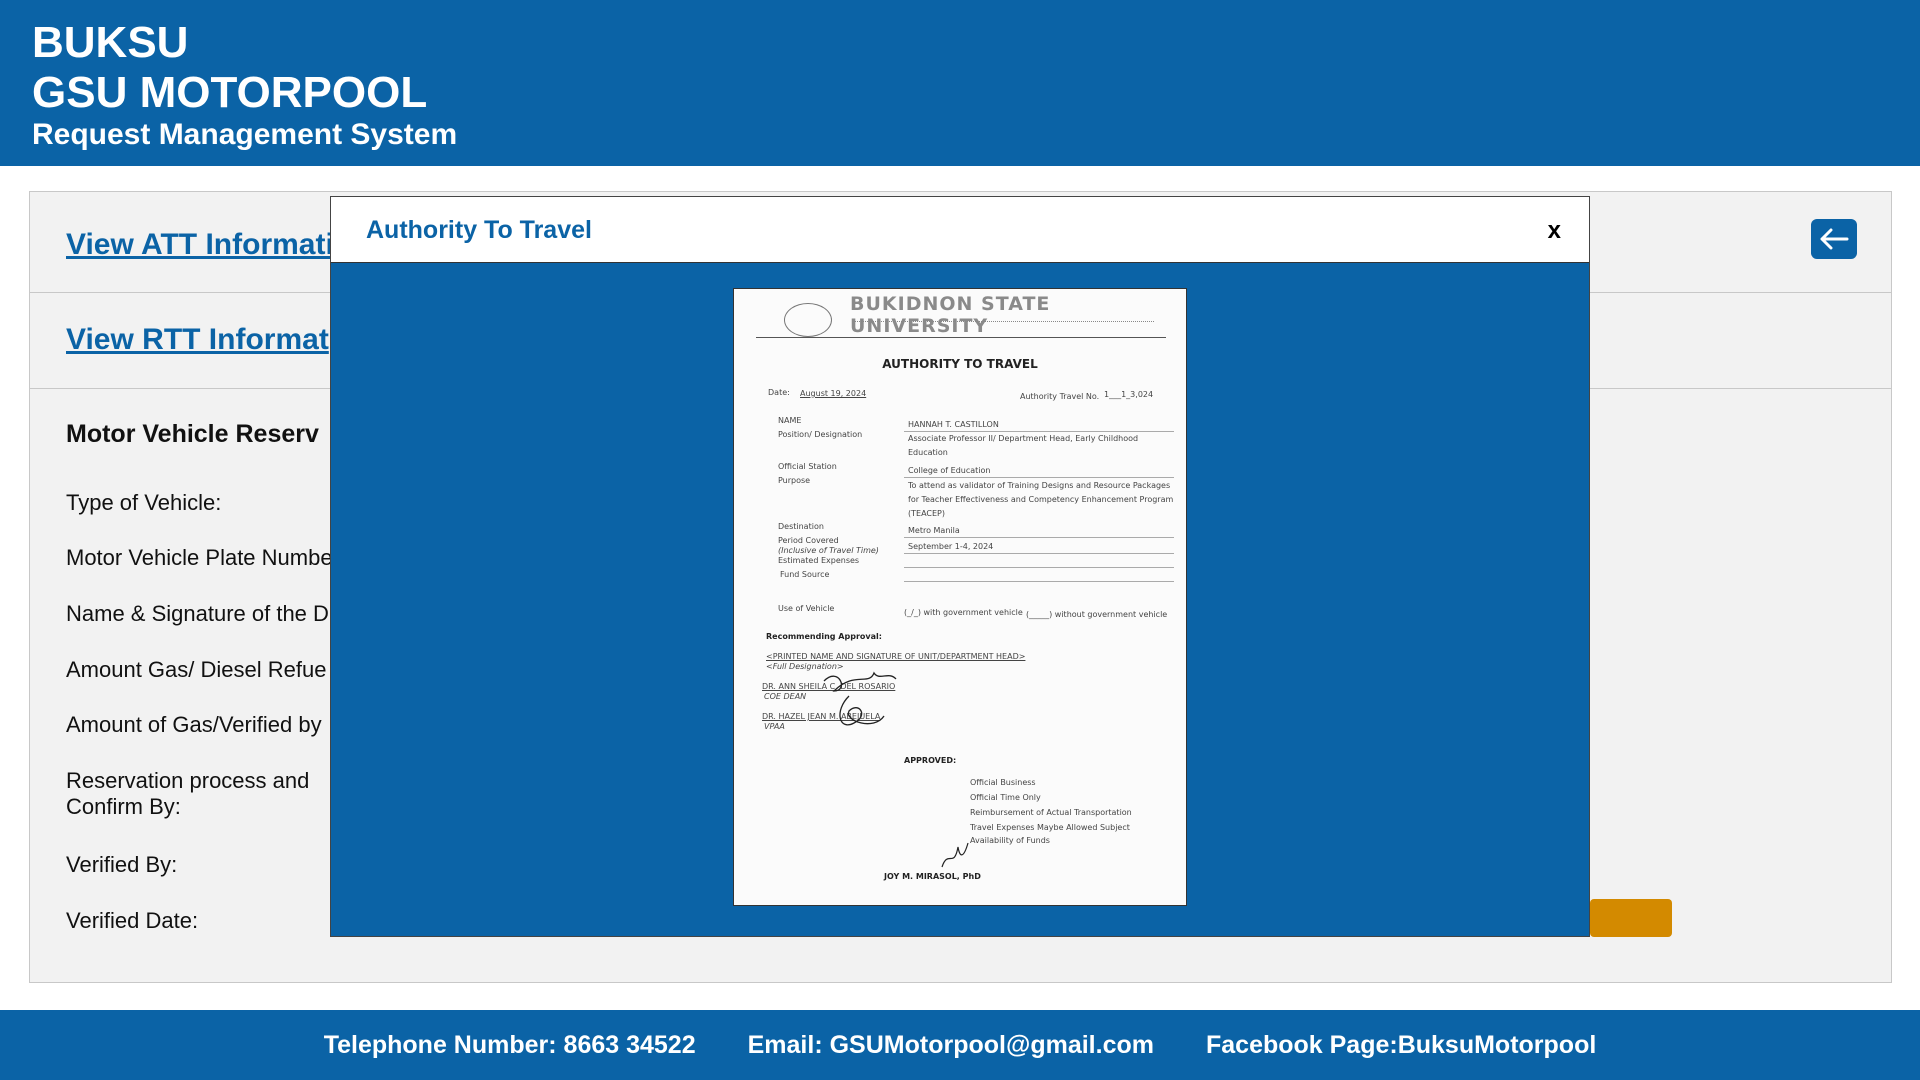  What do you see at coordinates (197, 340) in the screenshot?
I see `view-rtt-link: View RTT Informat` at bounding box center [197, 340].